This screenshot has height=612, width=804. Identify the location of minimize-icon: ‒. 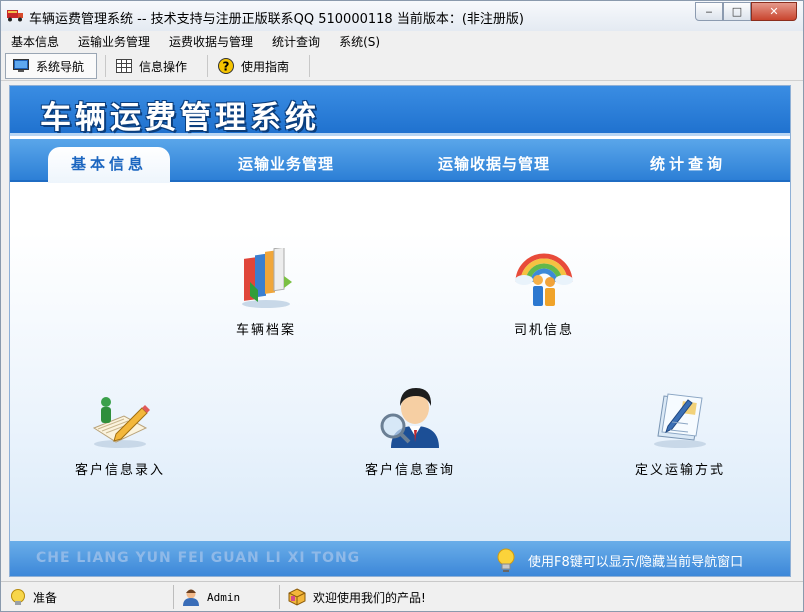
(709, 11).